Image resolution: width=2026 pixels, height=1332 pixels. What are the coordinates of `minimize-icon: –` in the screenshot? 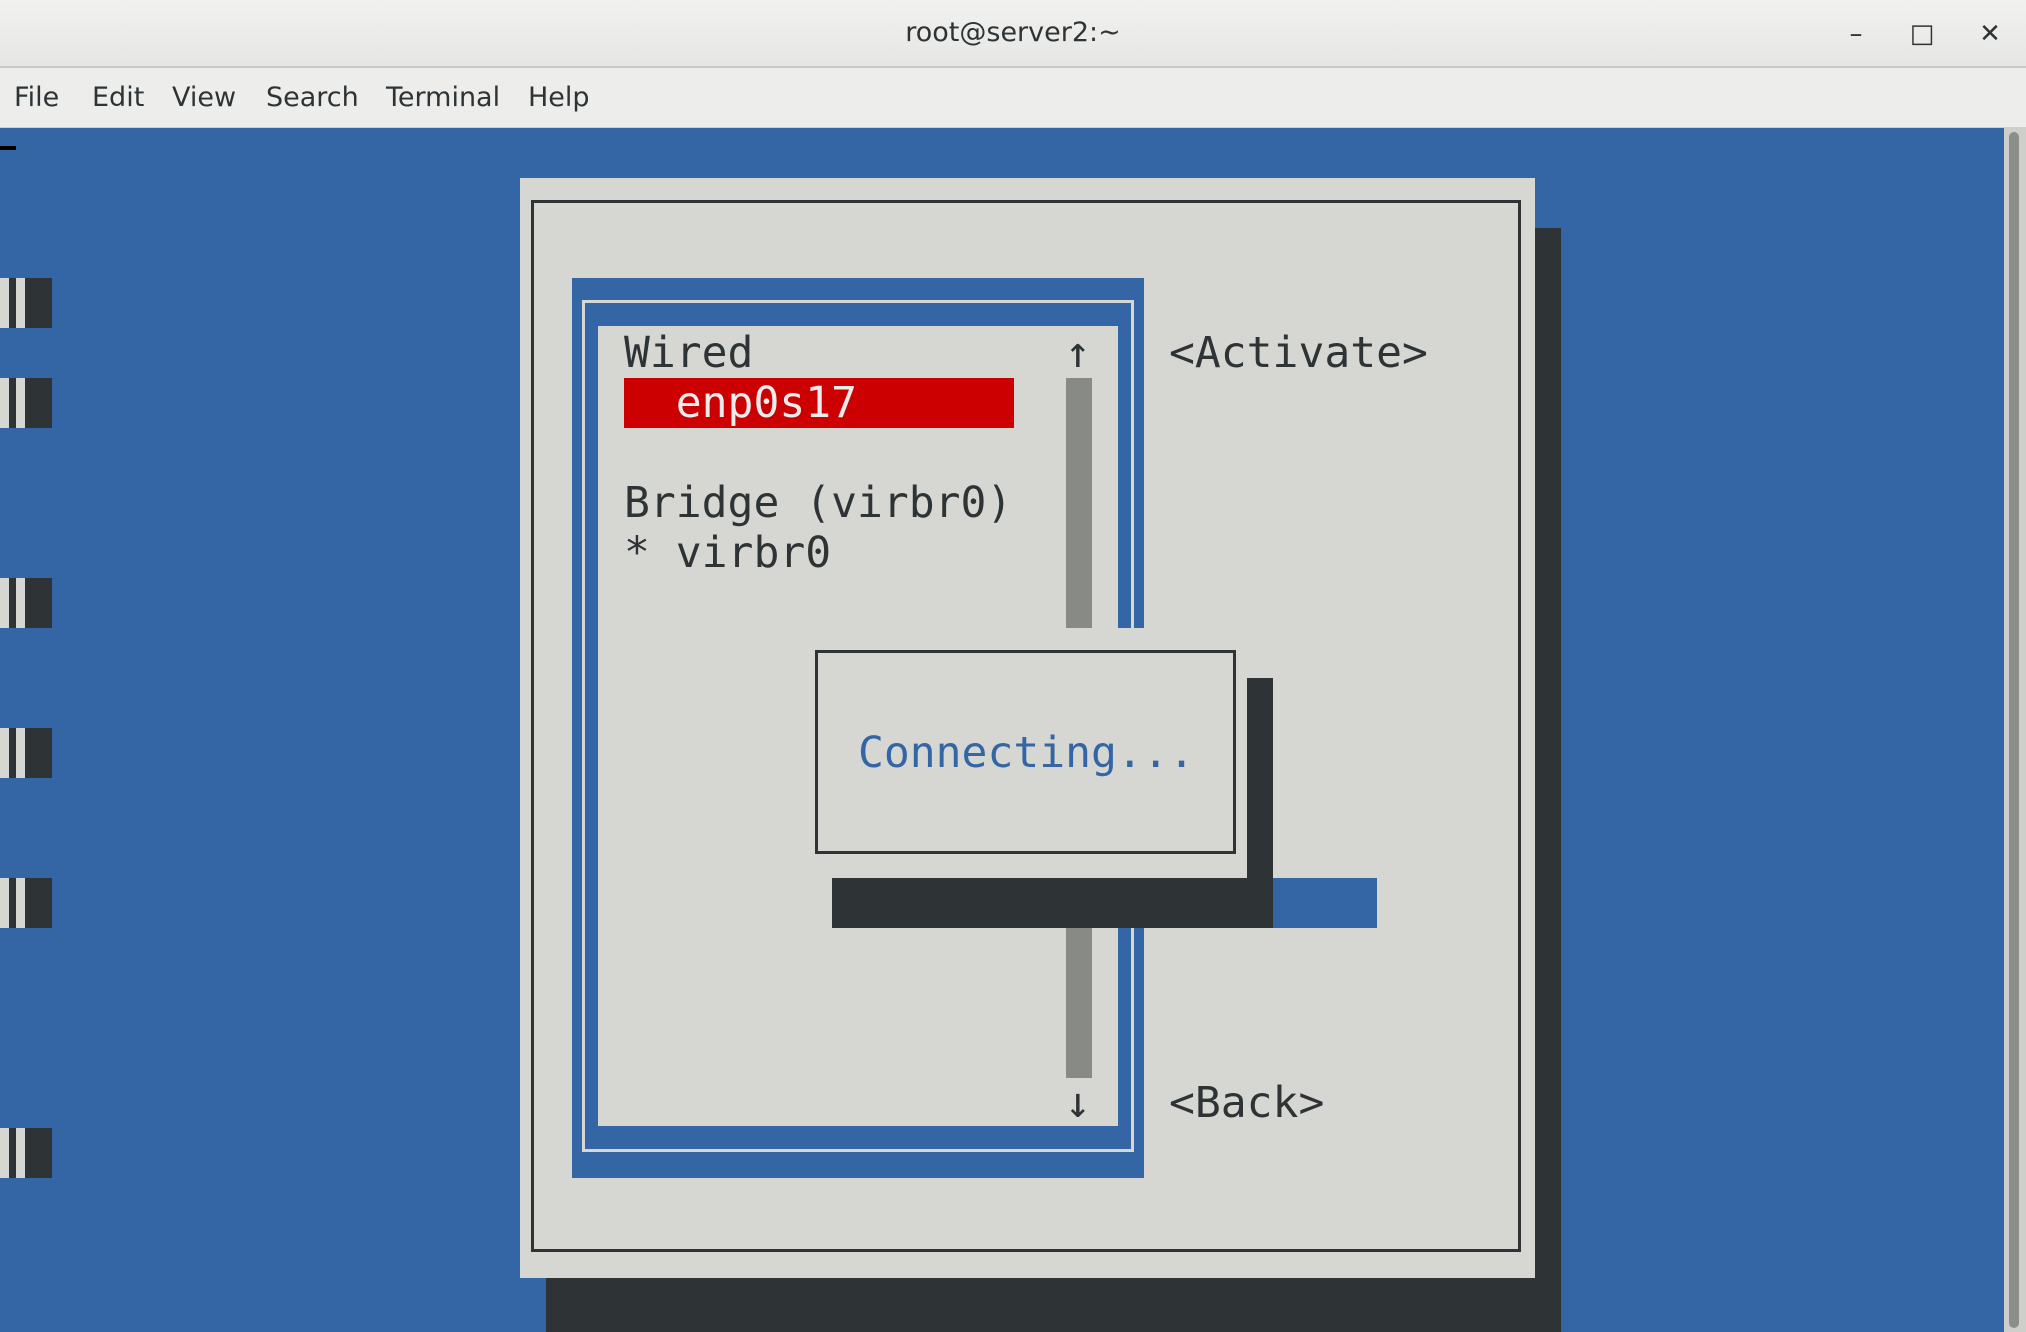 It's located at (1856, 34).